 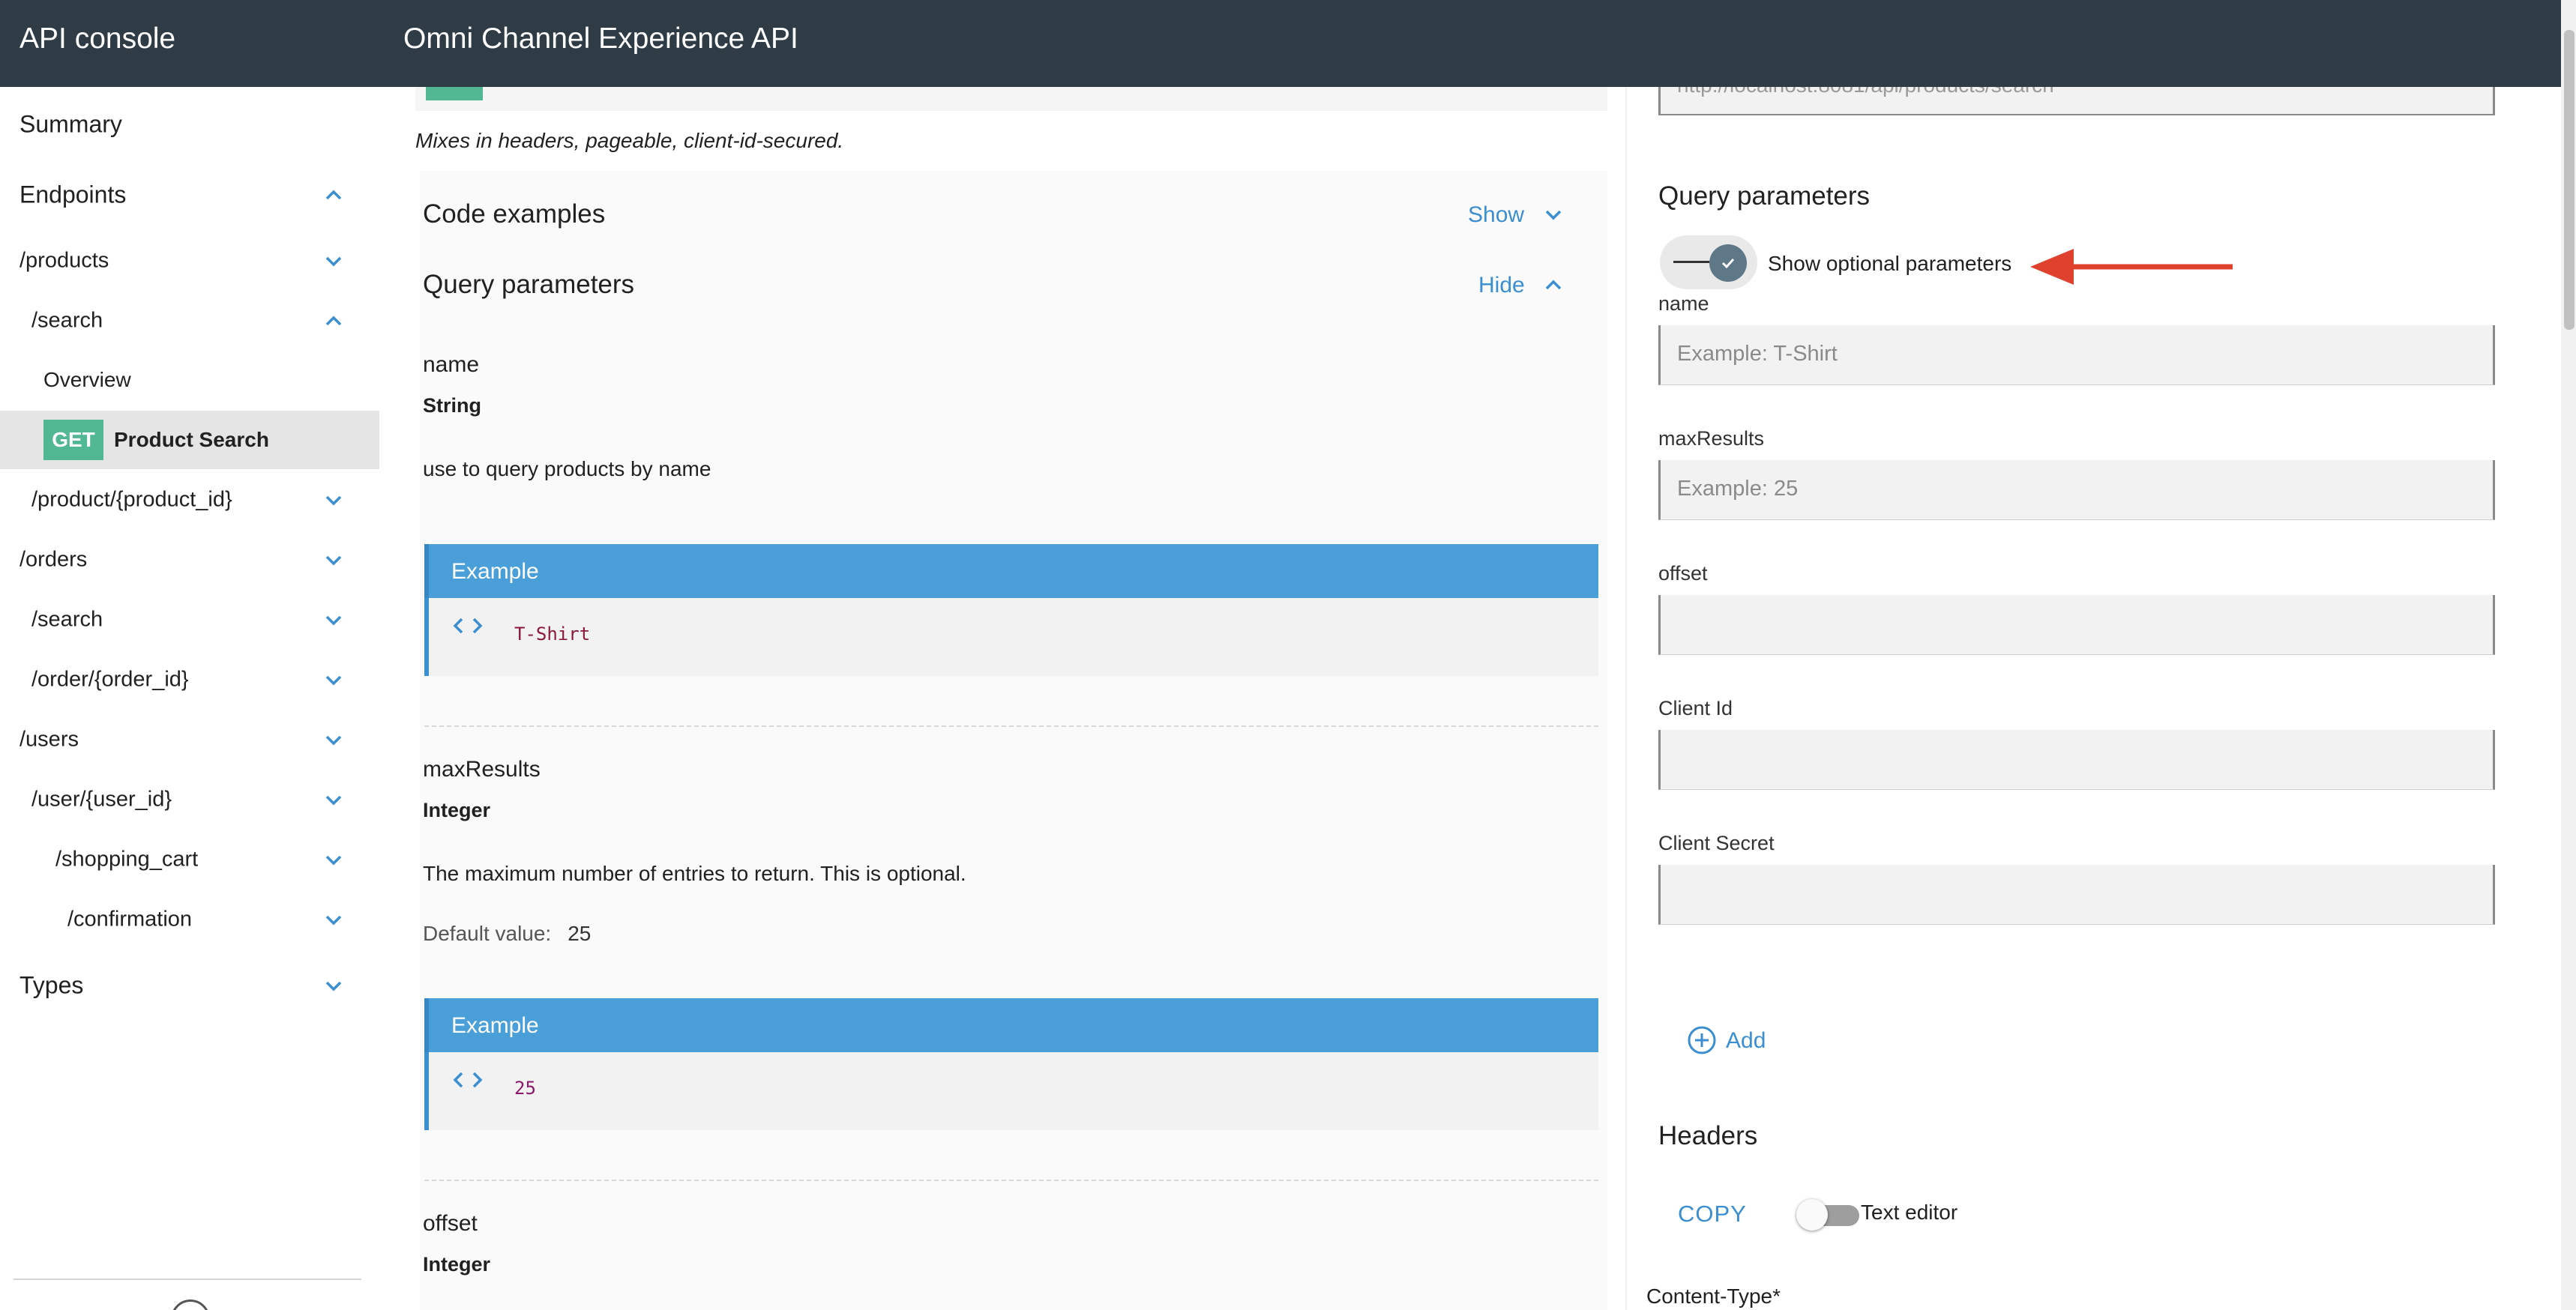 I want to click on default-label: Default value:, so click(x=487, y=933).